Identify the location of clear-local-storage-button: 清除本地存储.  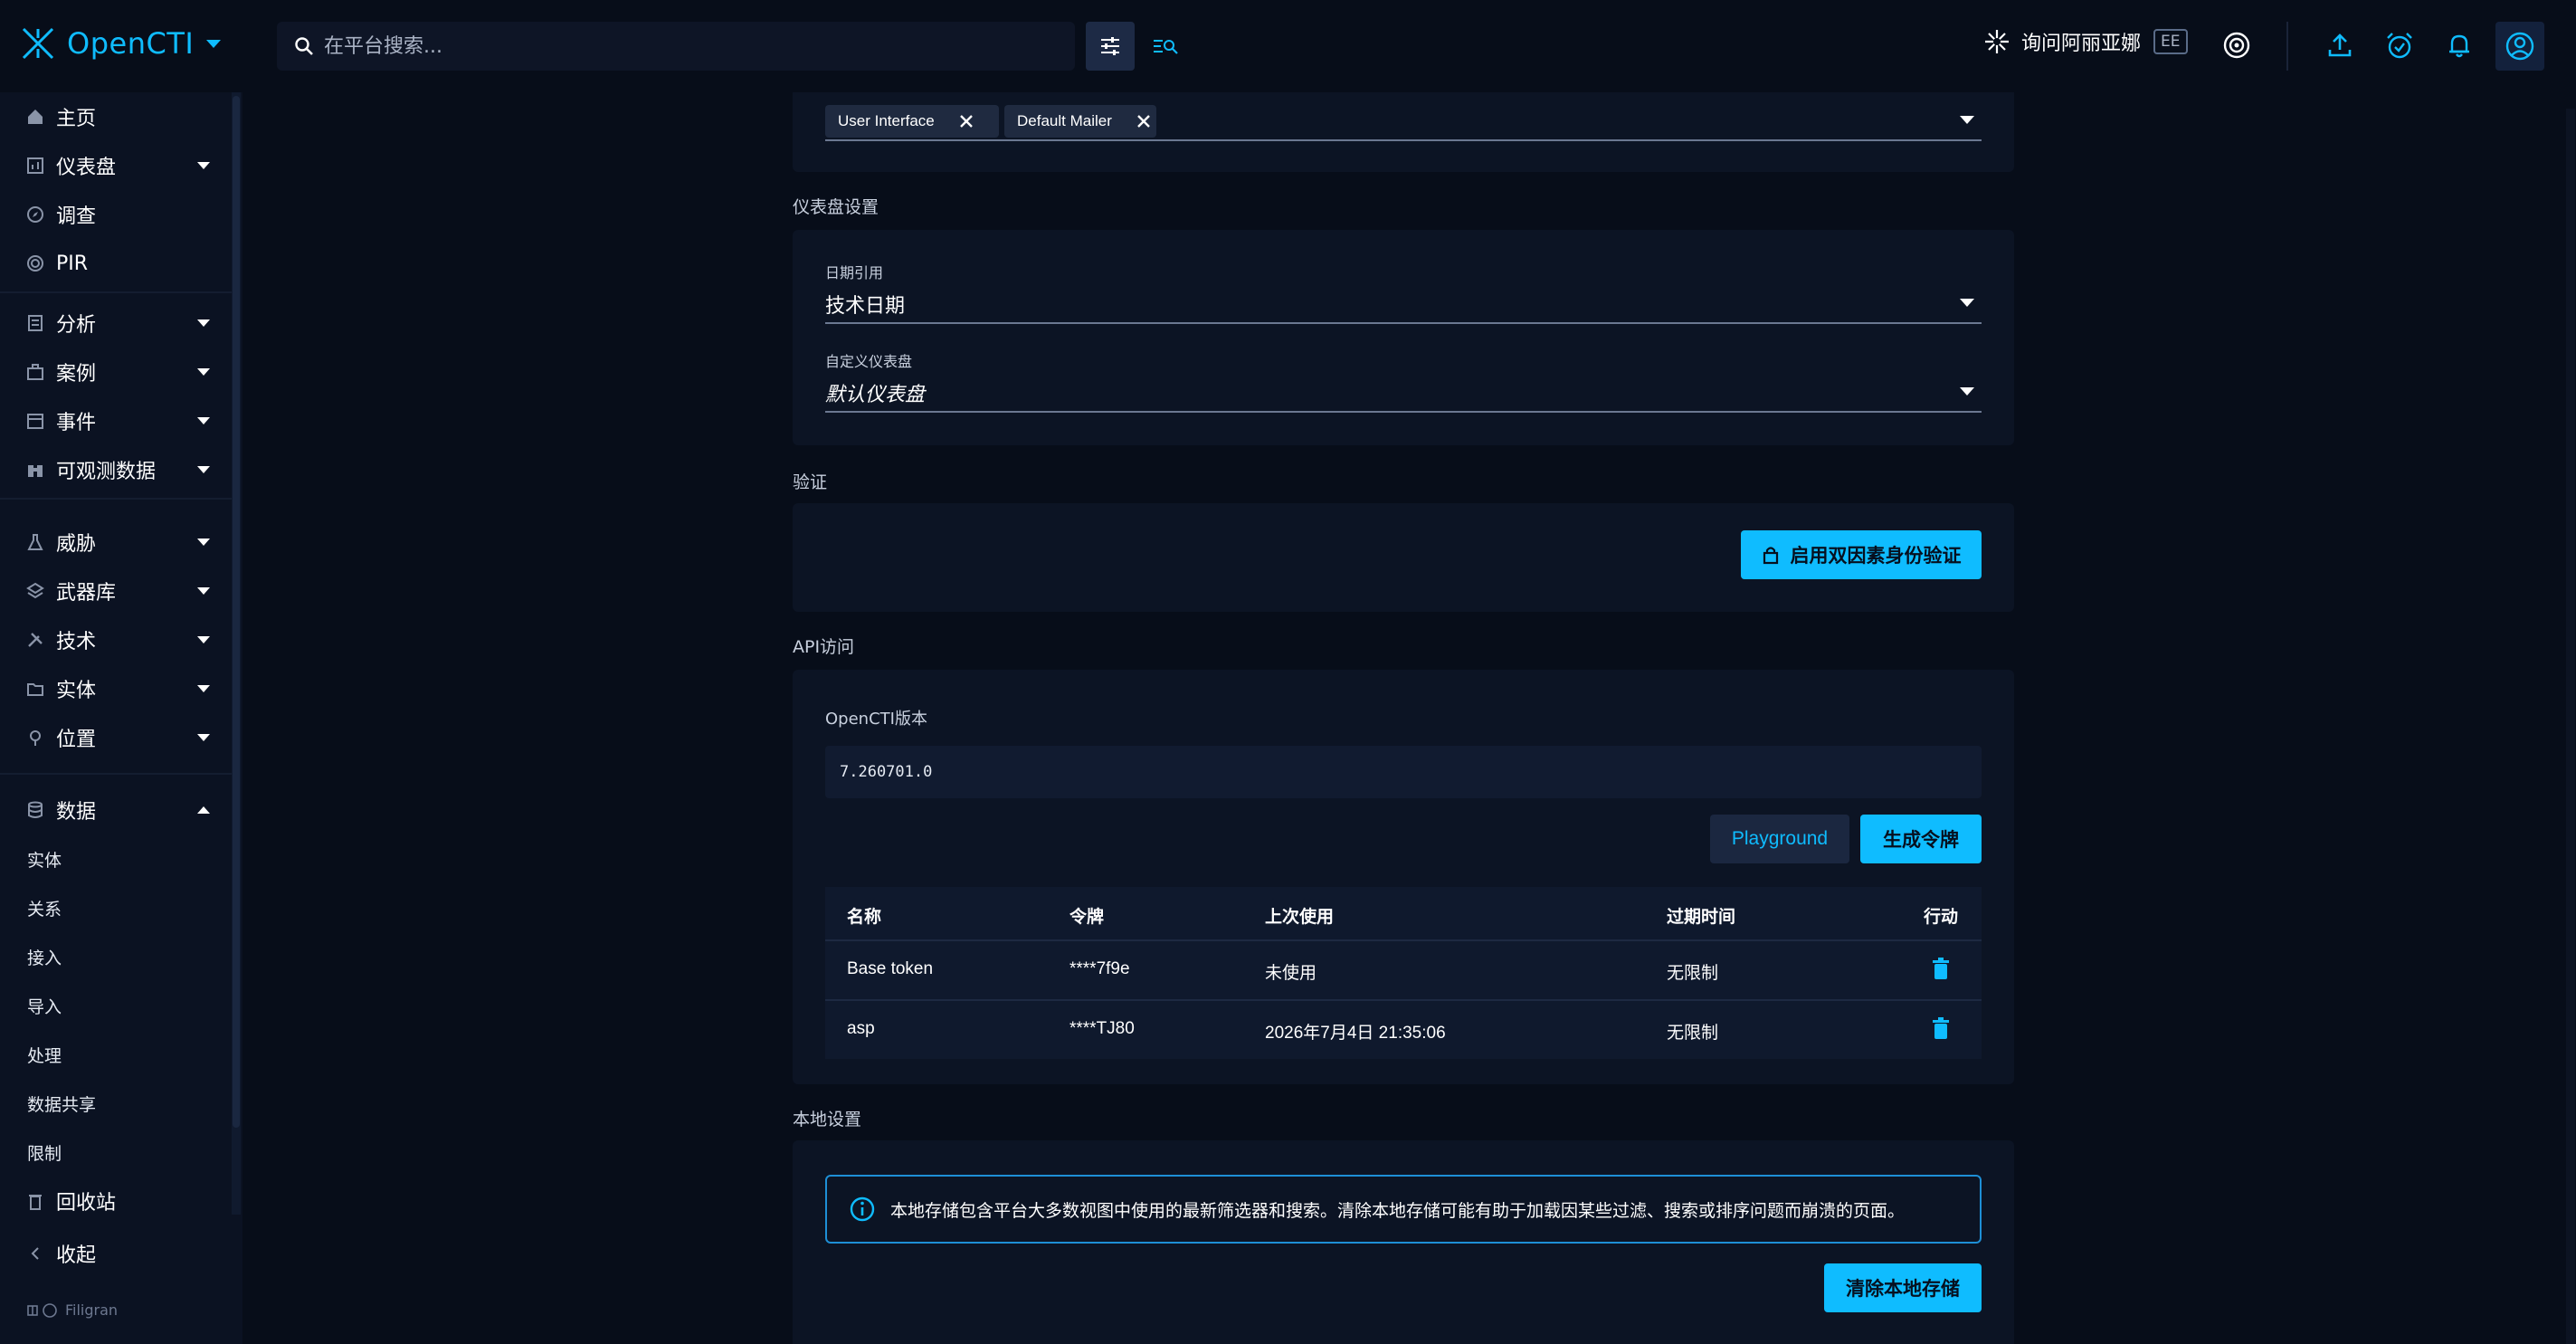
(1903, 1287).